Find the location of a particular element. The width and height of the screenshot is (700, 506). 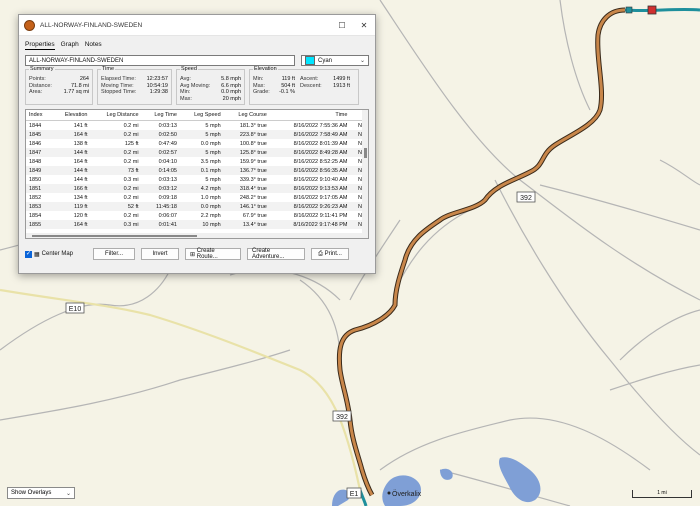

horizontal-scrollbar is located at coordinates (197, 235).